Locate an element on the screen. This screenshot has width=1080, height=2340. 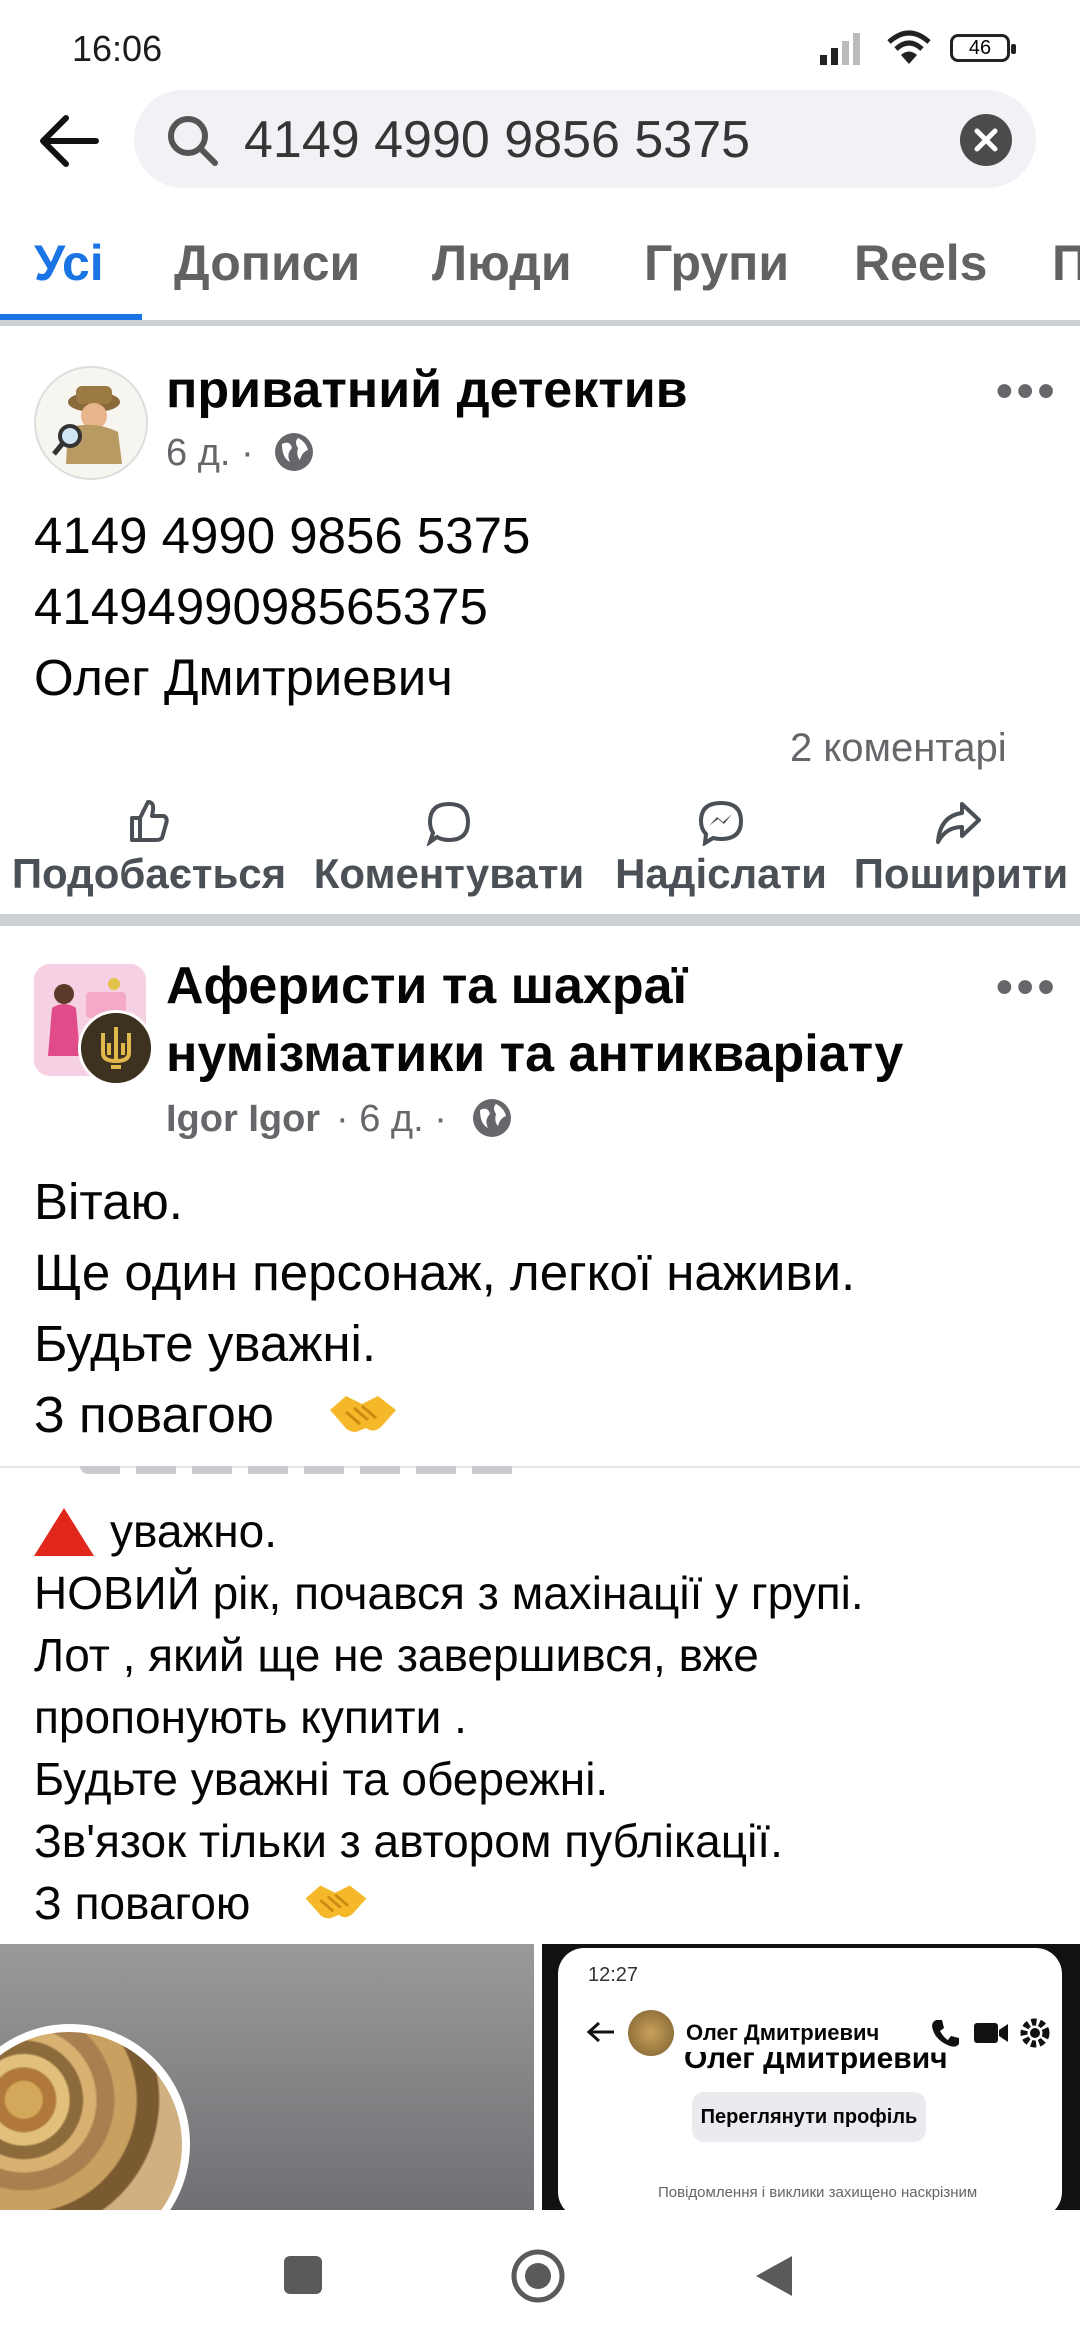
view-profile-button: Переглянути профіль is located at coordinates (809, 2117).